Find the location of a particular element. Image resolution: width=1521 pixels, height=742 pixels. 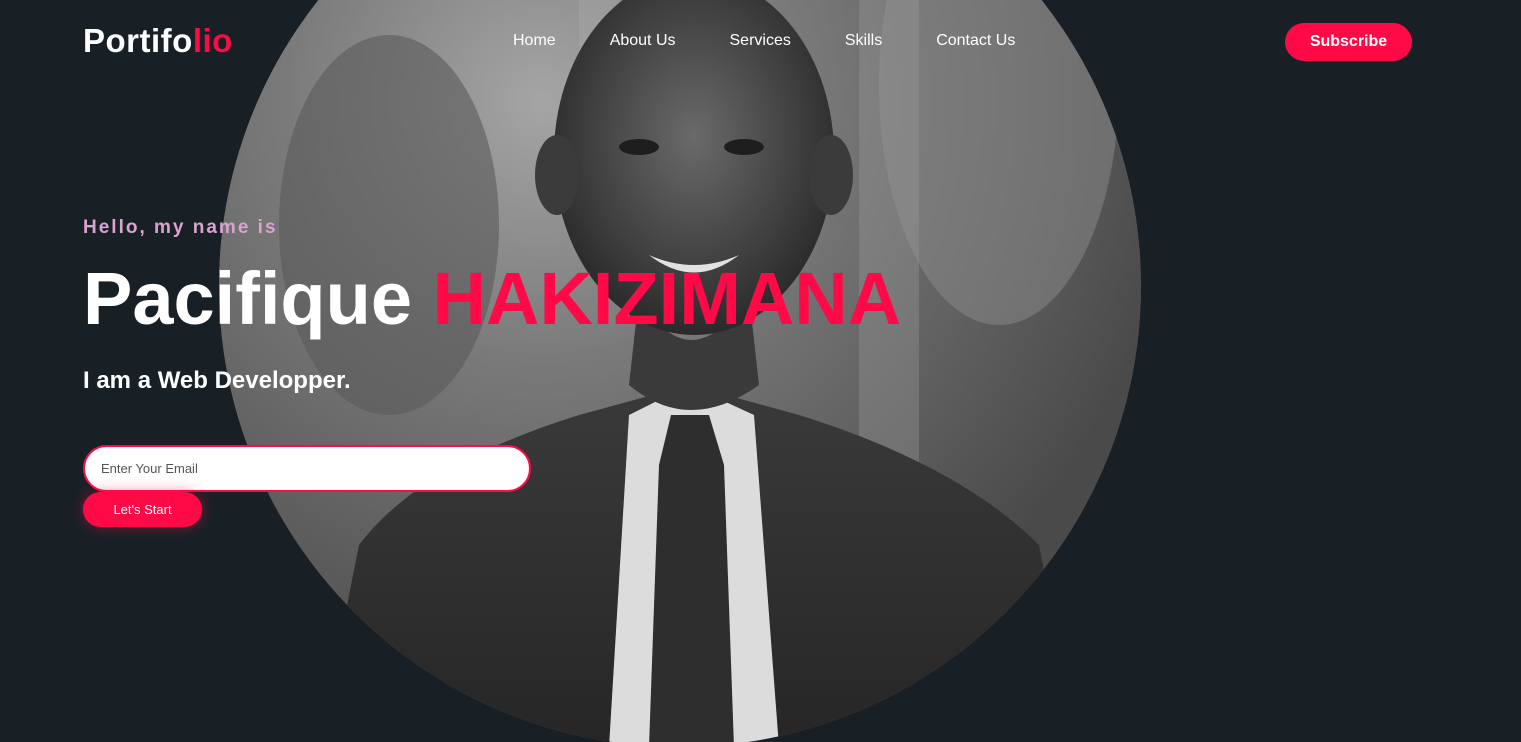

last-name: HAKIZIMANA is located at coordinates (667, 298).